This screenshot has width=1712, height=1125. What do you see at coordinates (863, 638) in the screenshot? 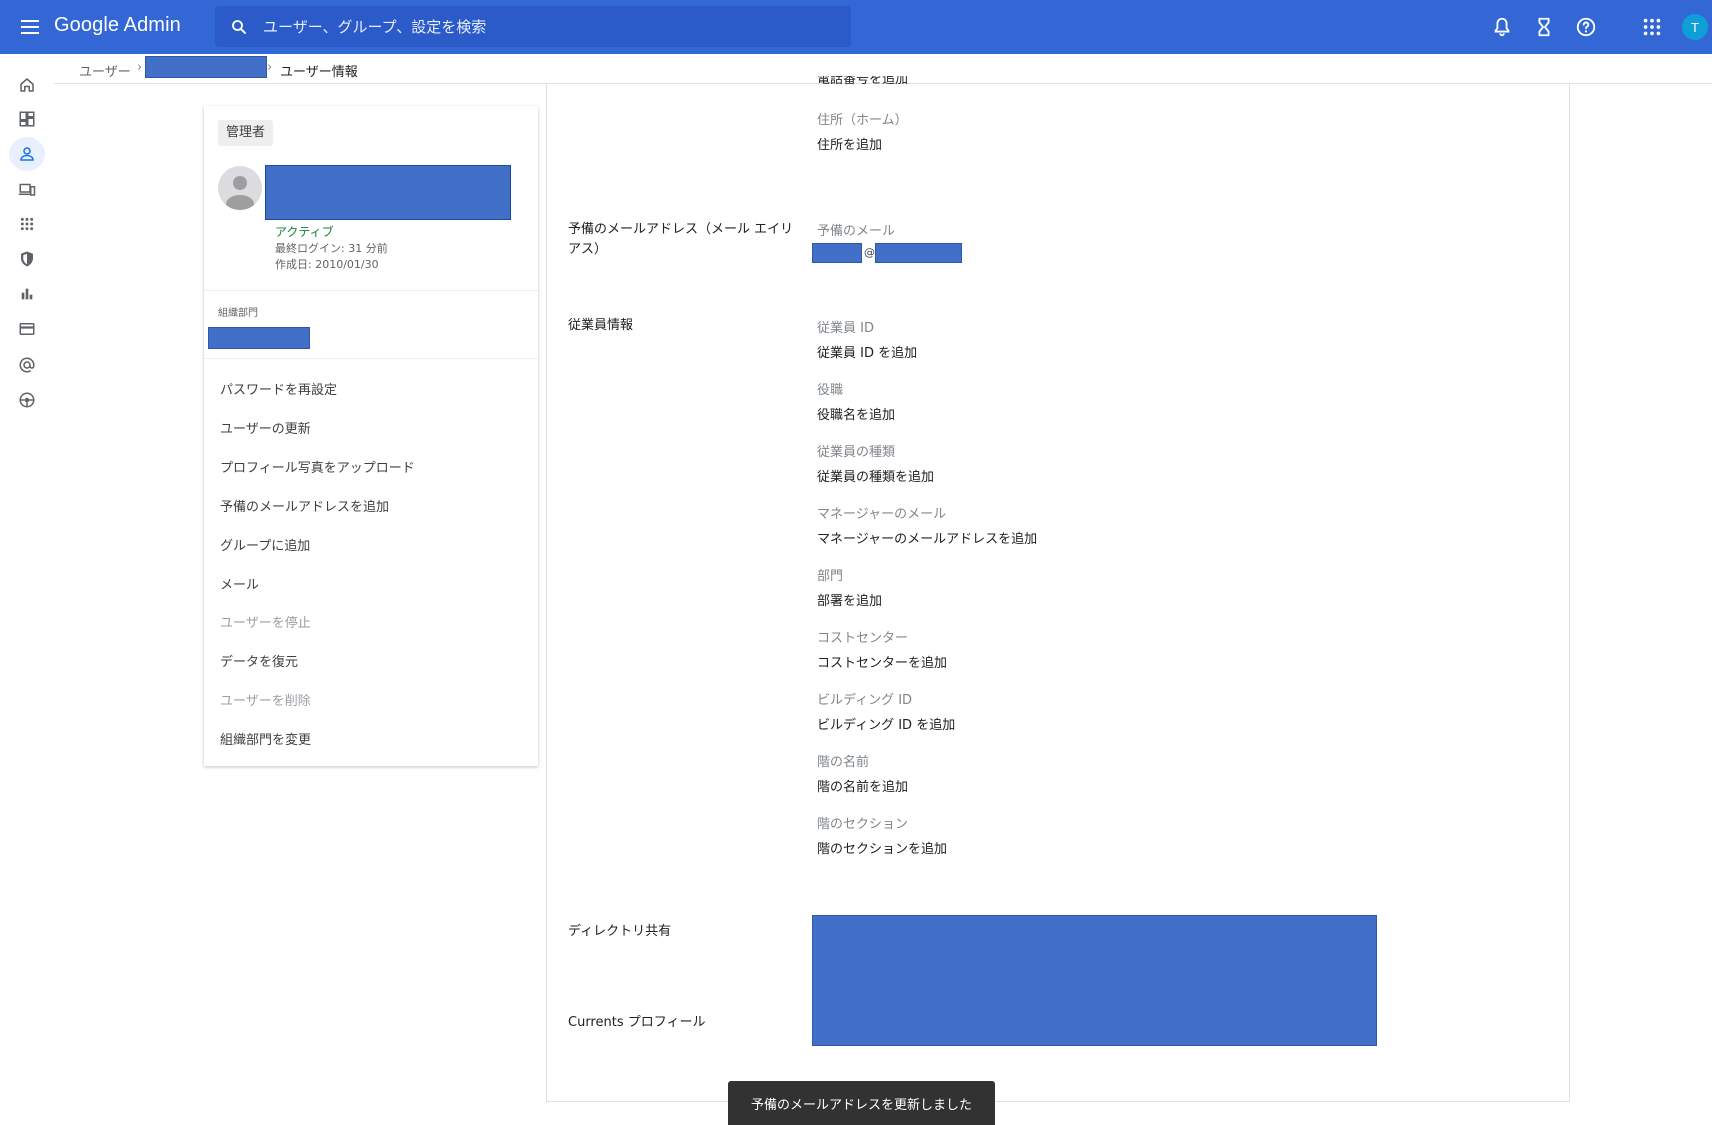
I see `cost-center-label: コストセンター` at bounding box center [863, 638].